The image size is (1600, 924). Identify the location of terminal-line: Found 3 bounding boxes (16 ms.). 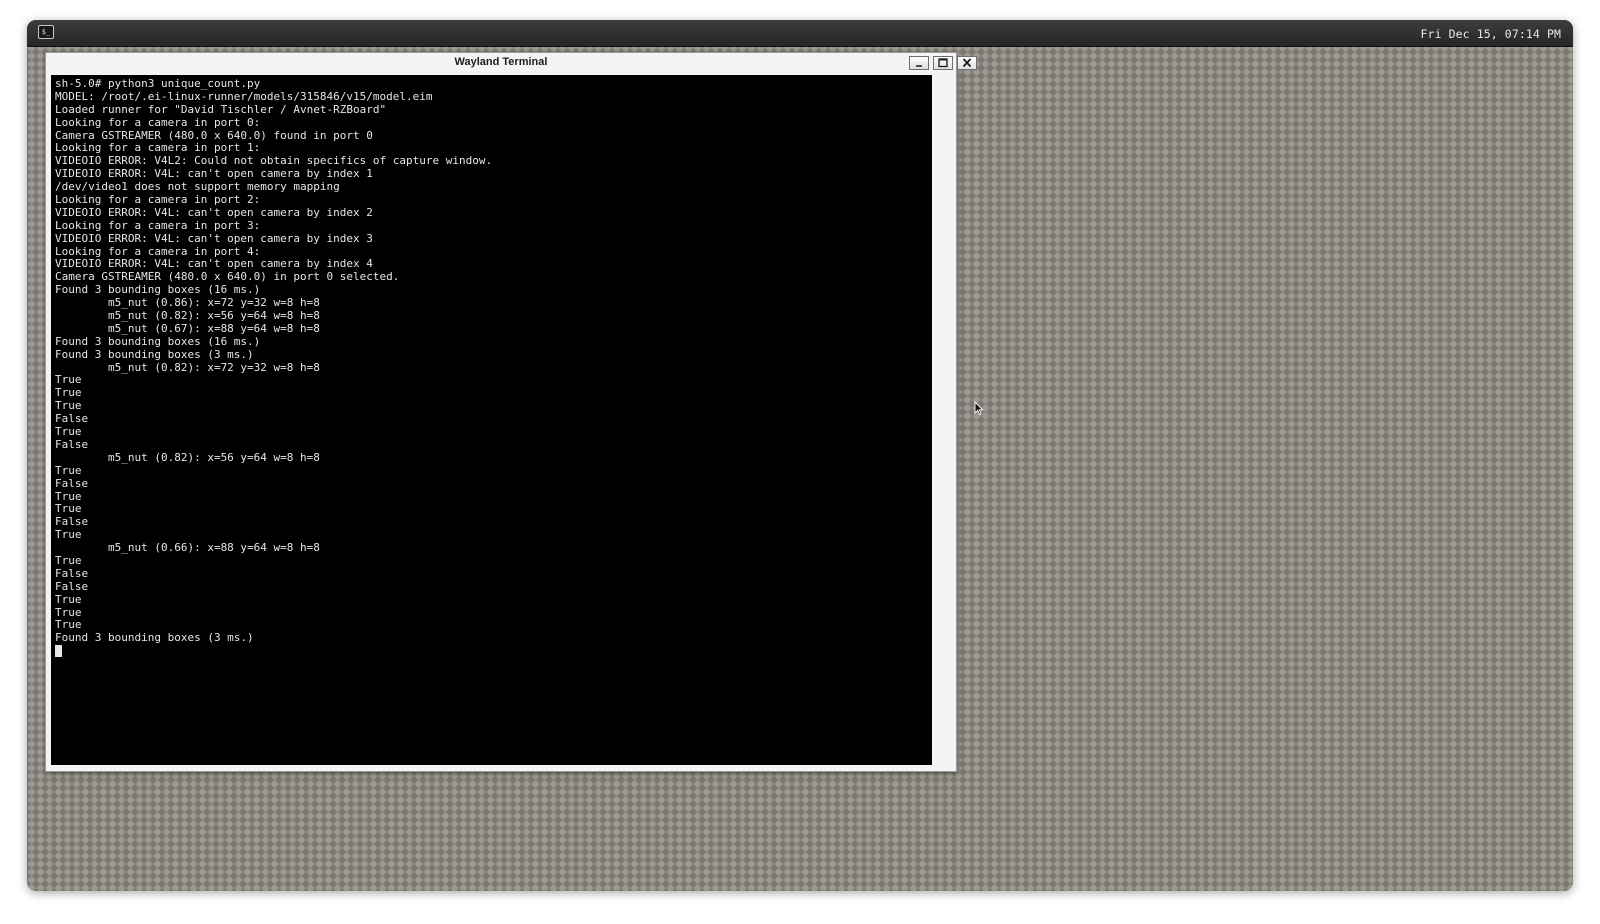
(158, 341).